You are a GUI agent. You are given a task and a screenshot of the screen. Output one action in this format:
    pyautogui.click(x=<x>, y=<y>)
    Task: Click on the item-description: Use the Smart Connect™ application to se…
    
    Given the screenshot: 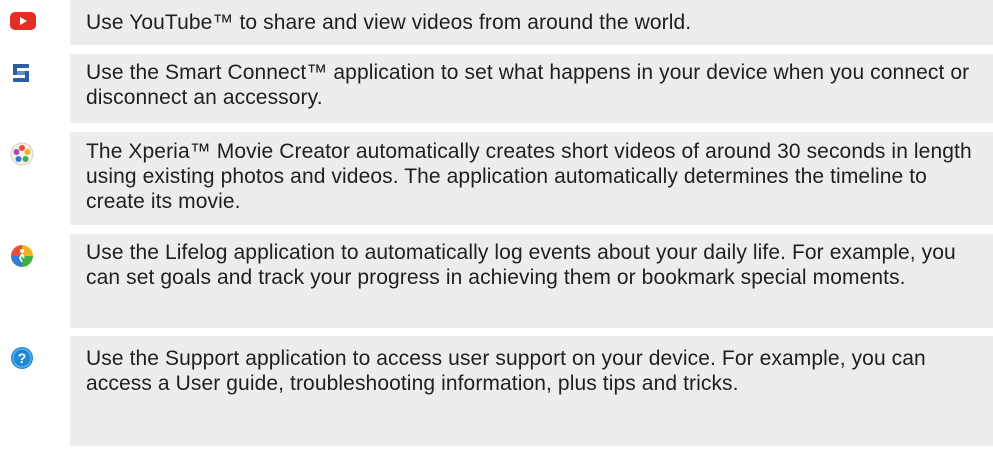 What is the action you would take?
    pyautogui.click(x=531, y=88)
    